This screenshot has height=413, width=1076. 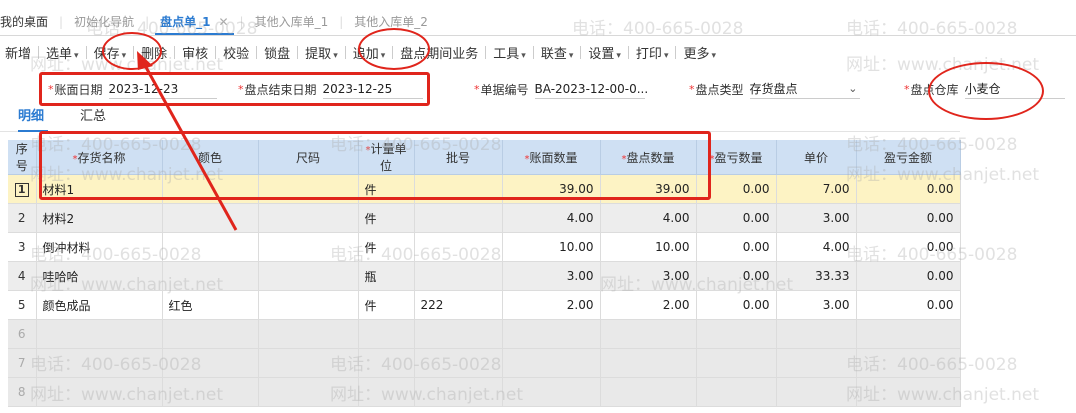 I want to click on unit-cell: 瓶, so click(x=386, y=276).